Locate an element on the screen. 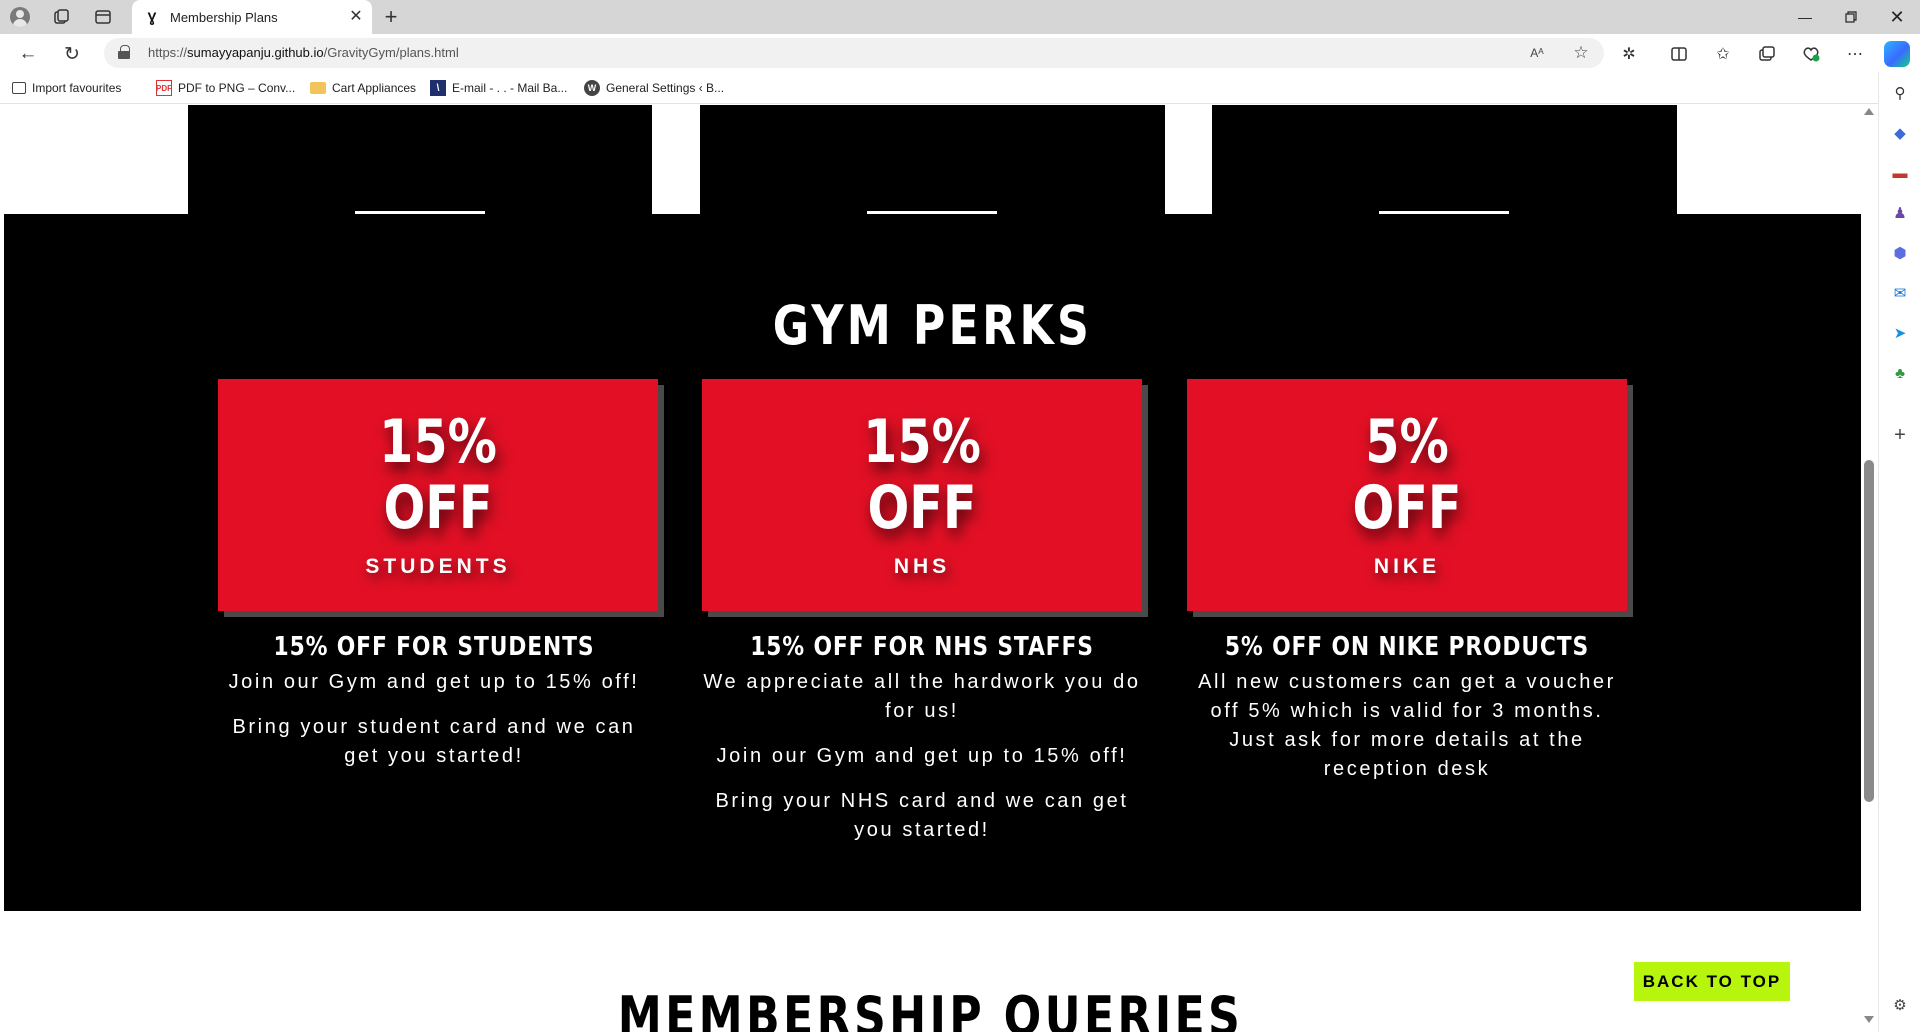  split-screen-icon is located at coordinates (1679, 54).